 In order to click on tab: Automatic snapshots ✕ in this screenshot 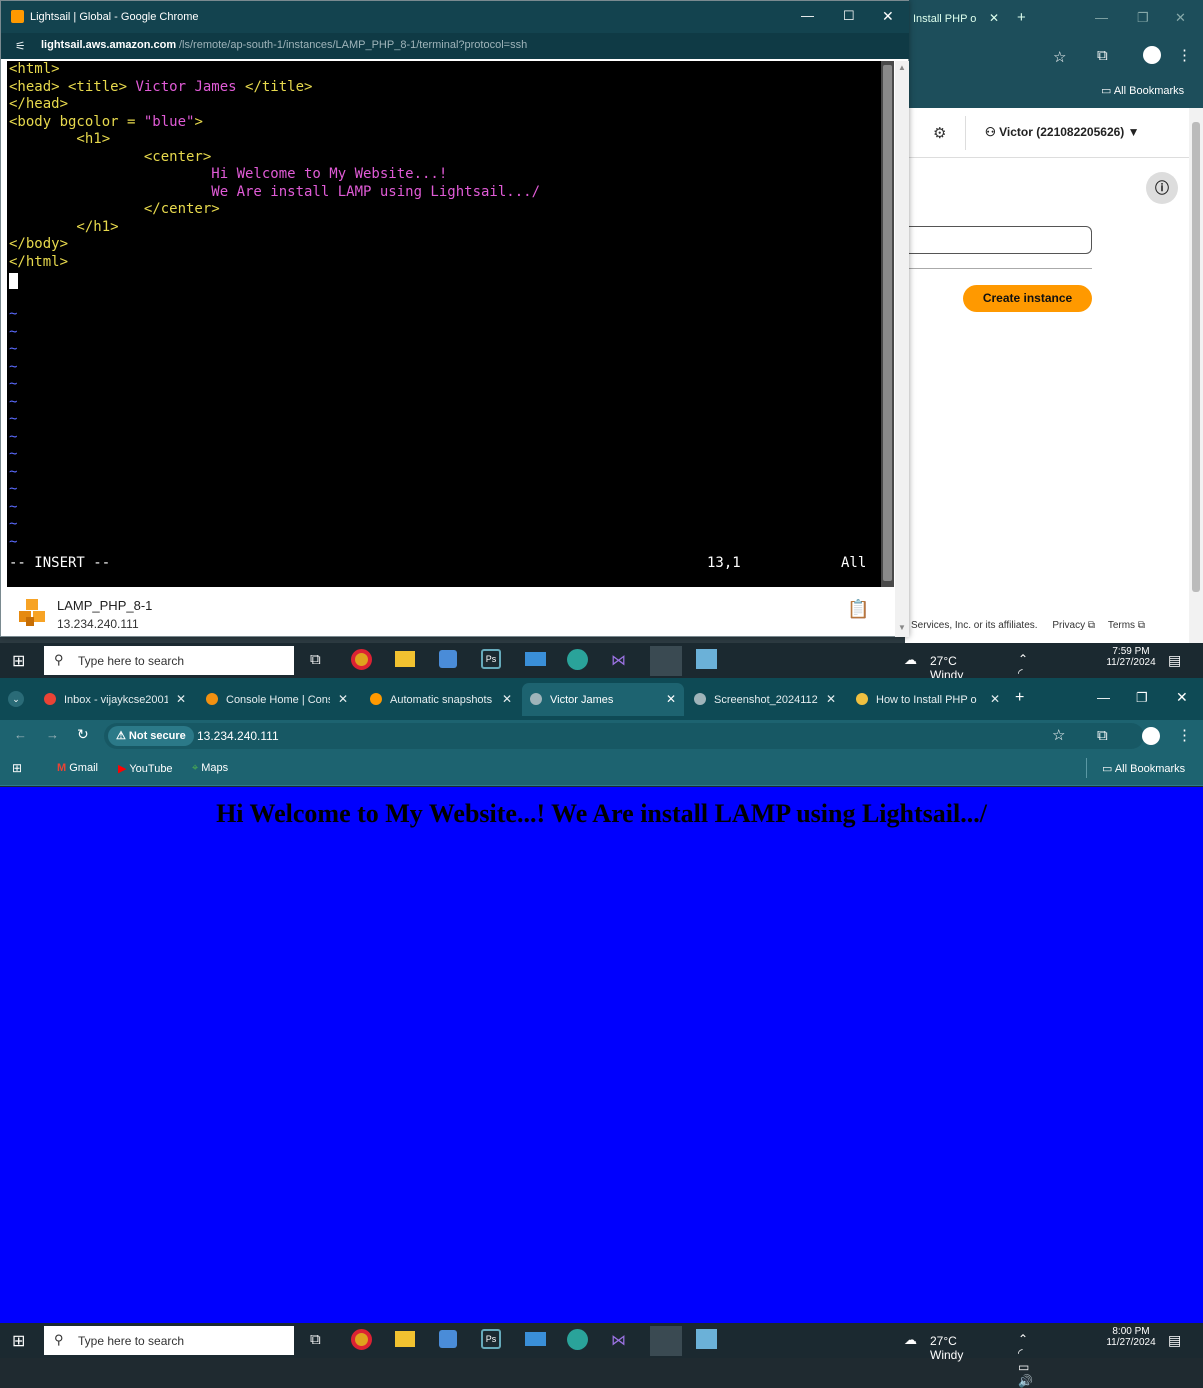, I will do `click(441, 699)`.